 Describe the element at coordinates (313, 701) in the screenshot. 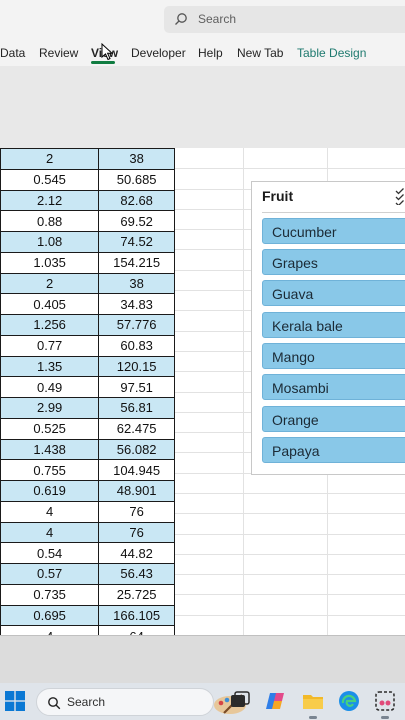

I see `file-explorer-icon` at that location.